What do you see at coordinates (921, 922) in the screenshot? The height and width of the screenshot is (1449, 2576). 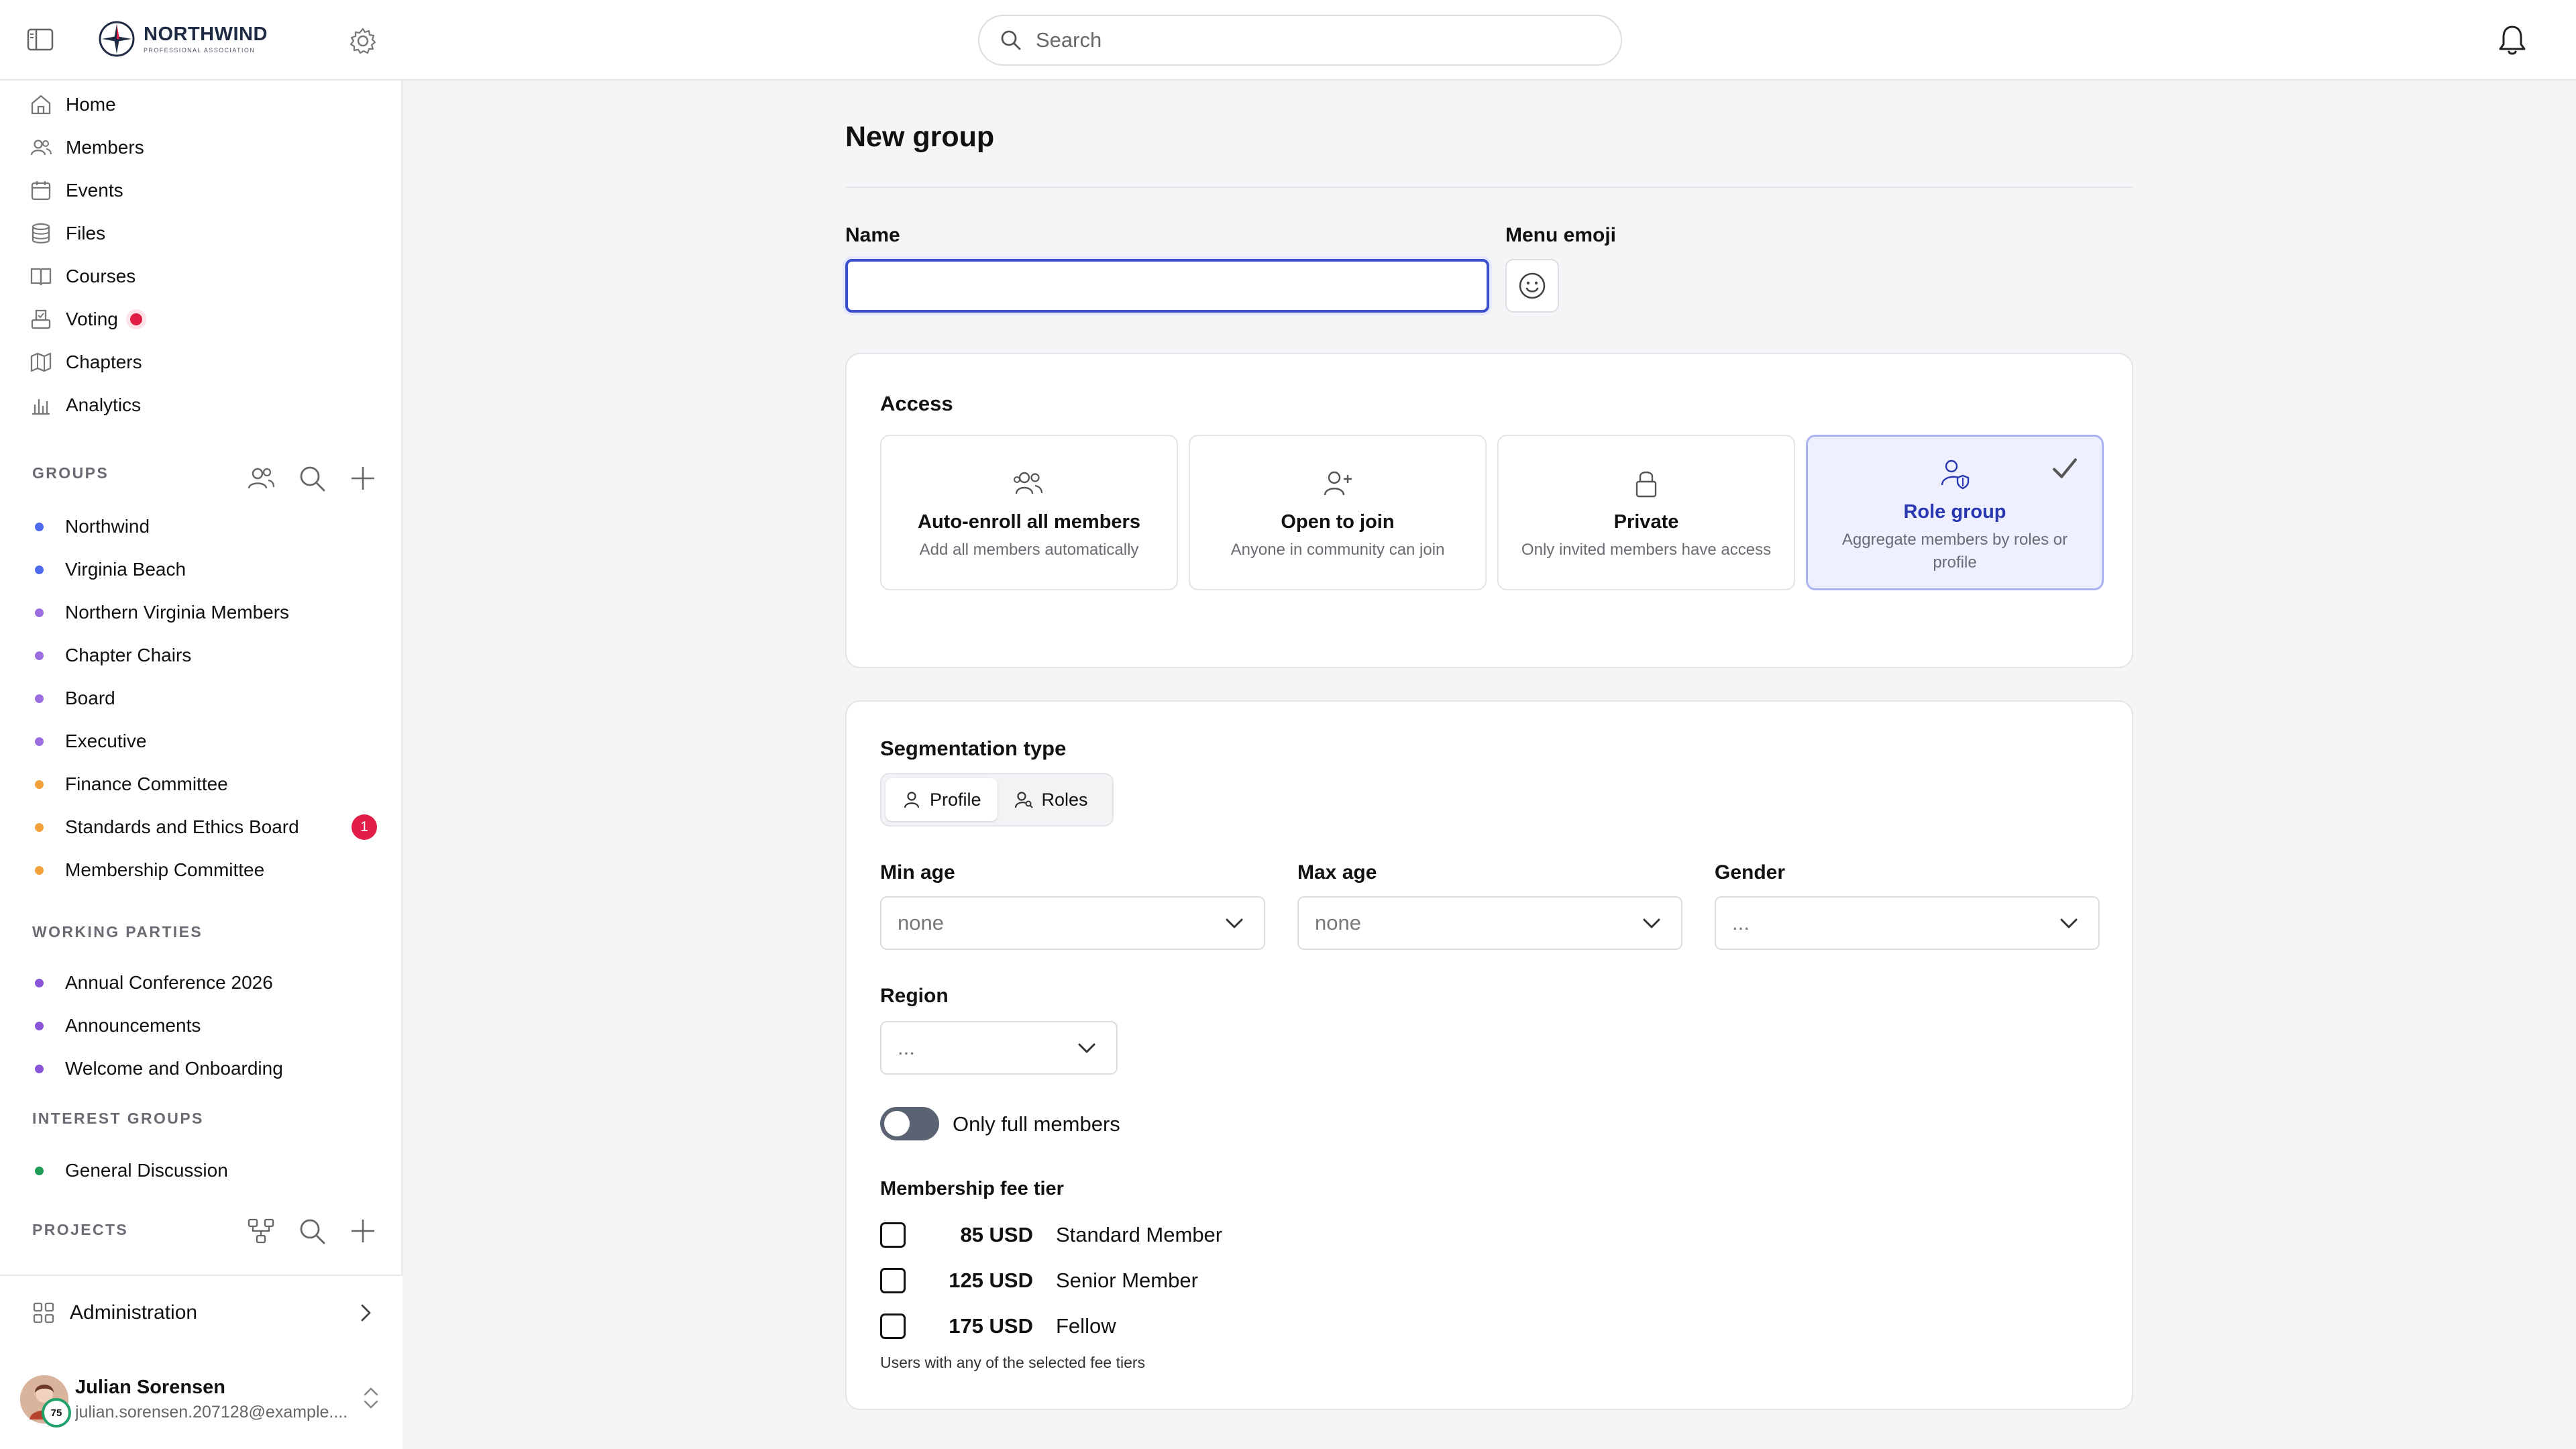 I see `min-age-value: none` at bounding box center [921, 922].